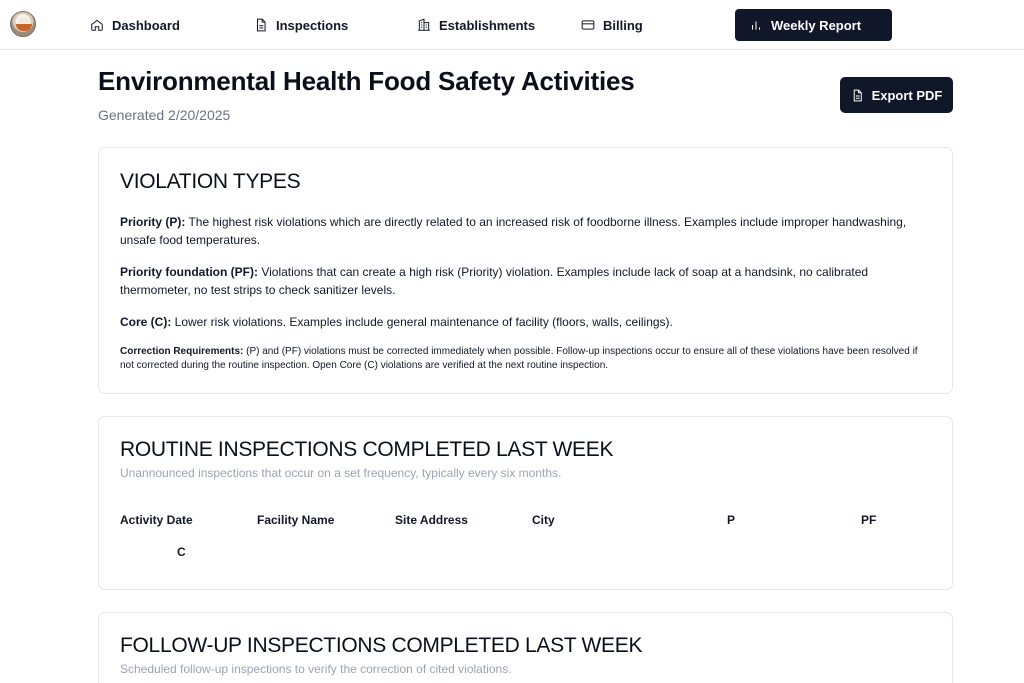  I want to click on nav-weekly-report: Weekly Report, so click(813, 25).